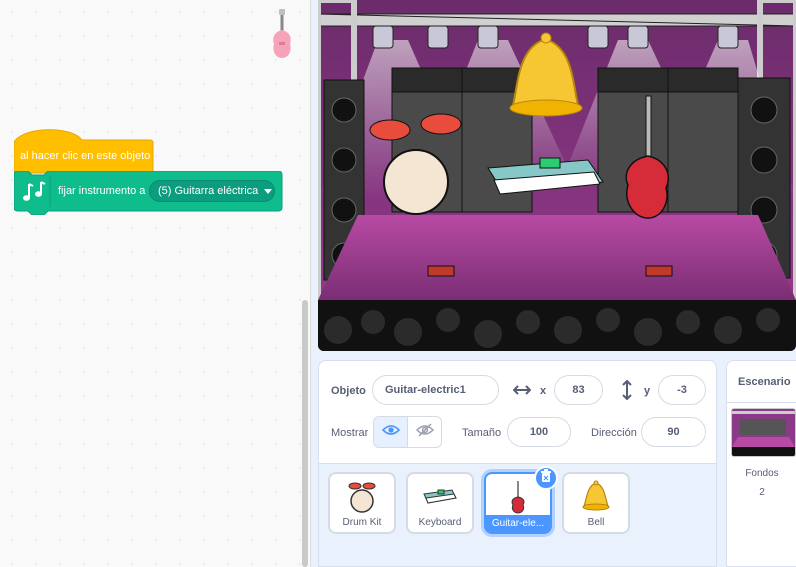 The image size is (796, 567). What do you see at coordinates (425, 390) in the screenshot?
I see `sprite-name-value: Guitar-electric1` at bounding box center [425, 390].